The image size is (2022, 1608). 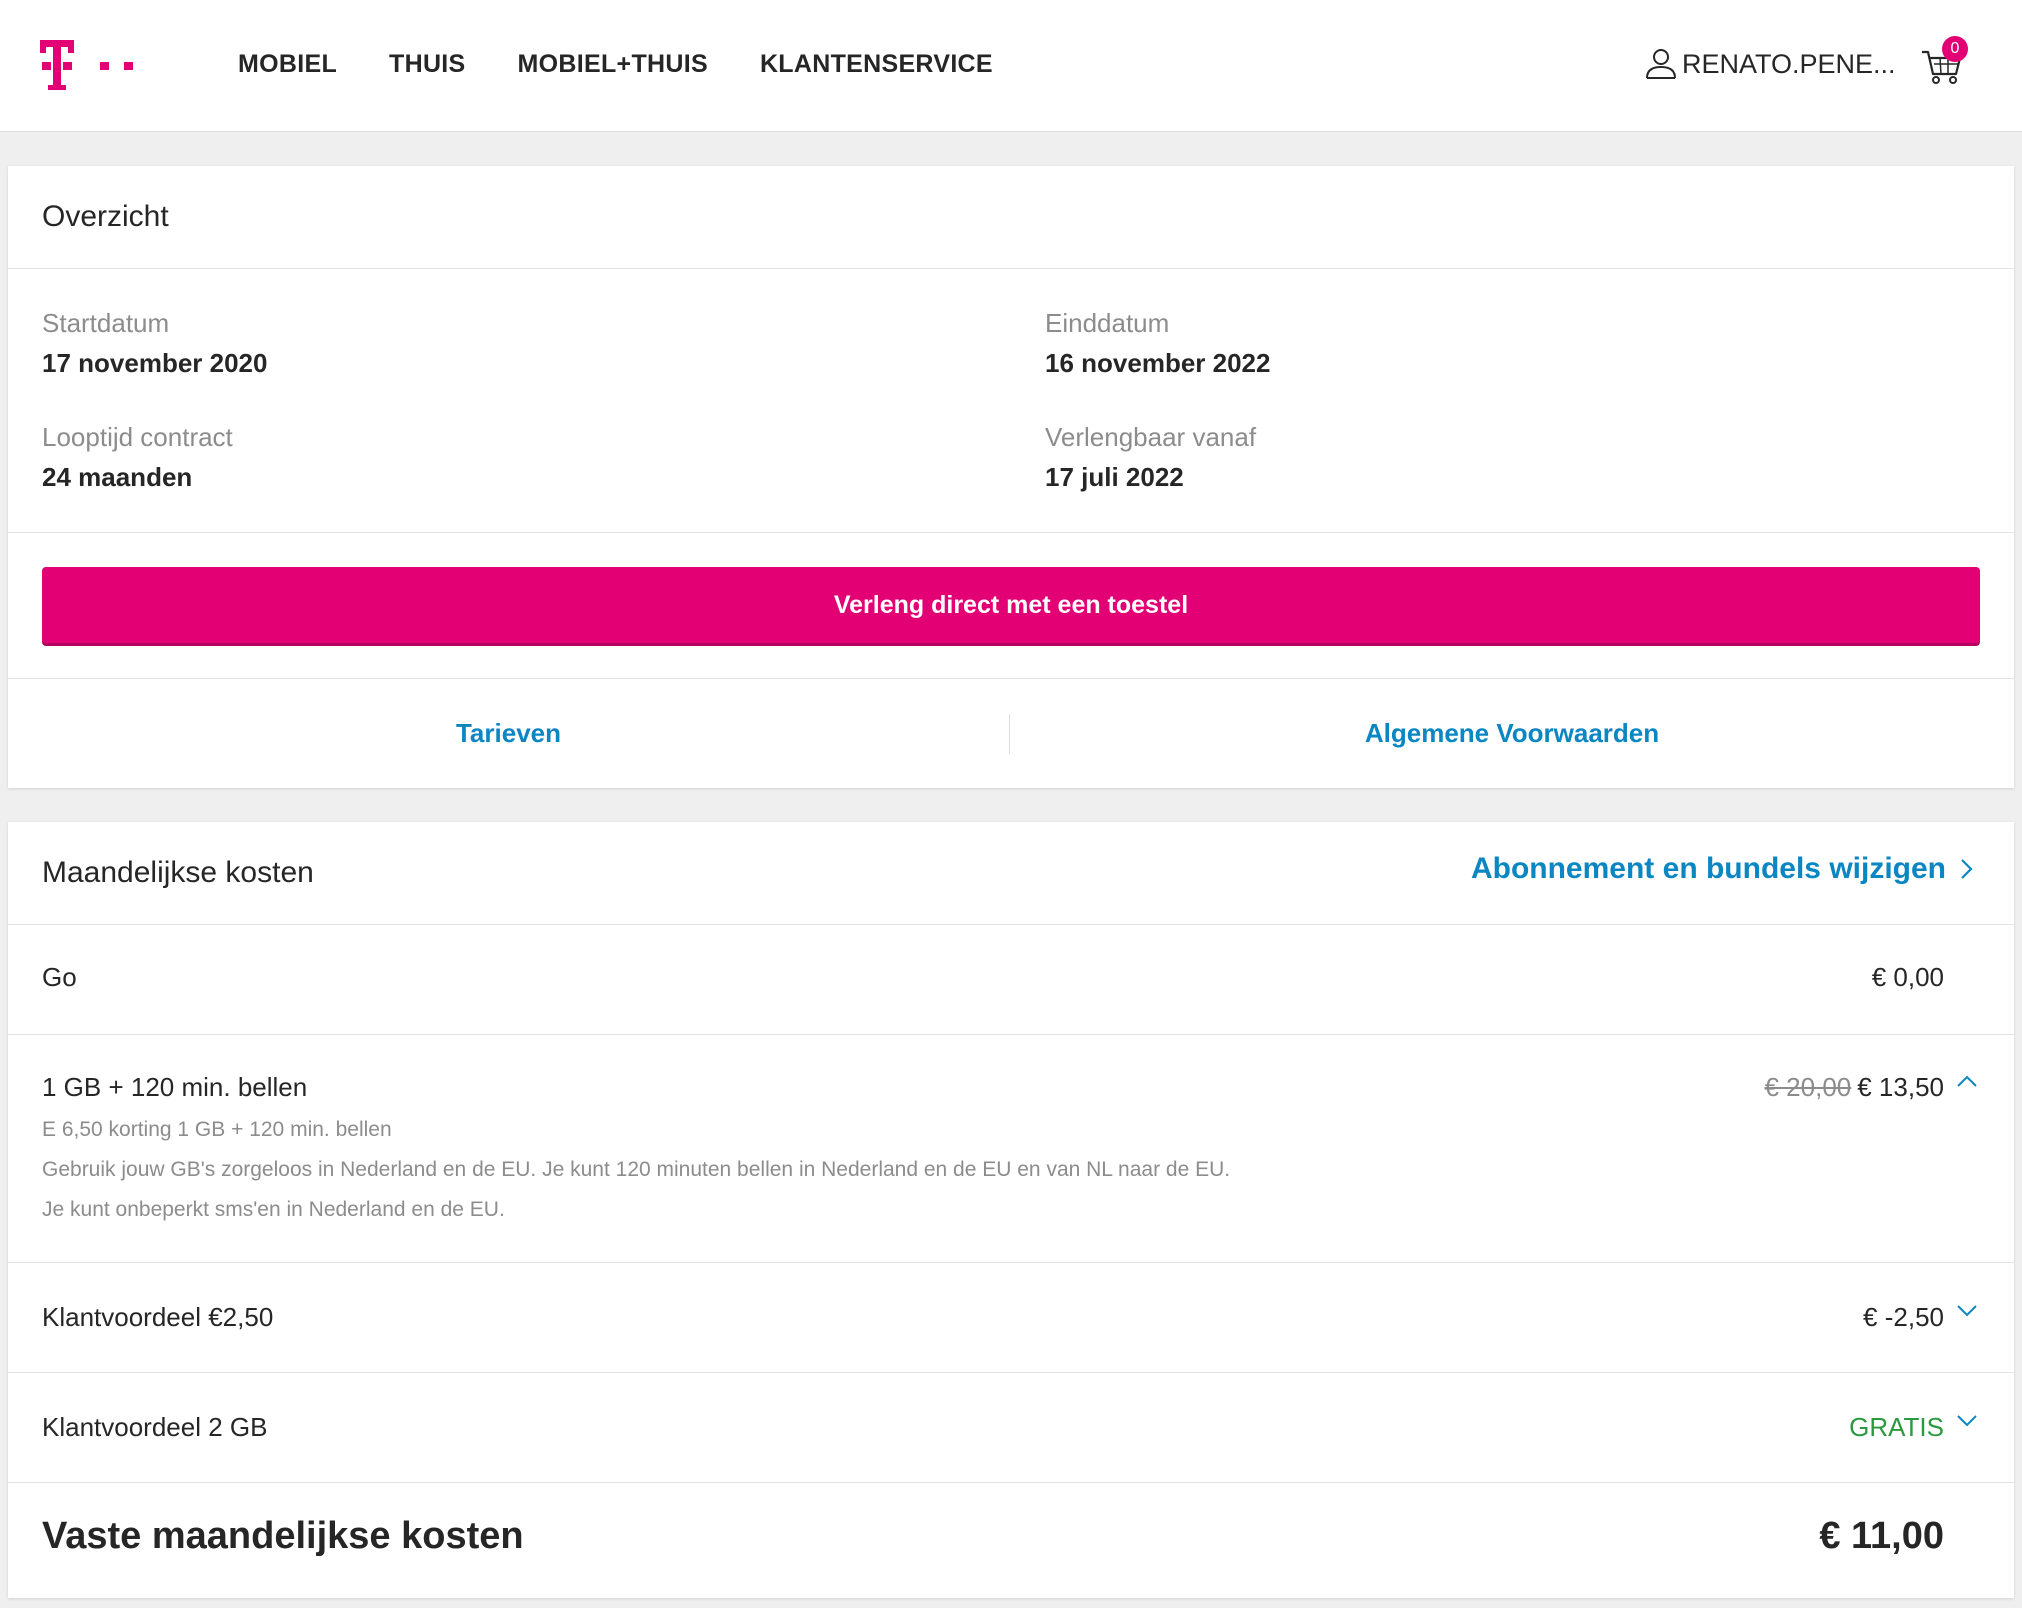 What do you see at coordinates (90, 65) in the screenshot?
I see `telekom-logo` at bounding box center [90, 65].